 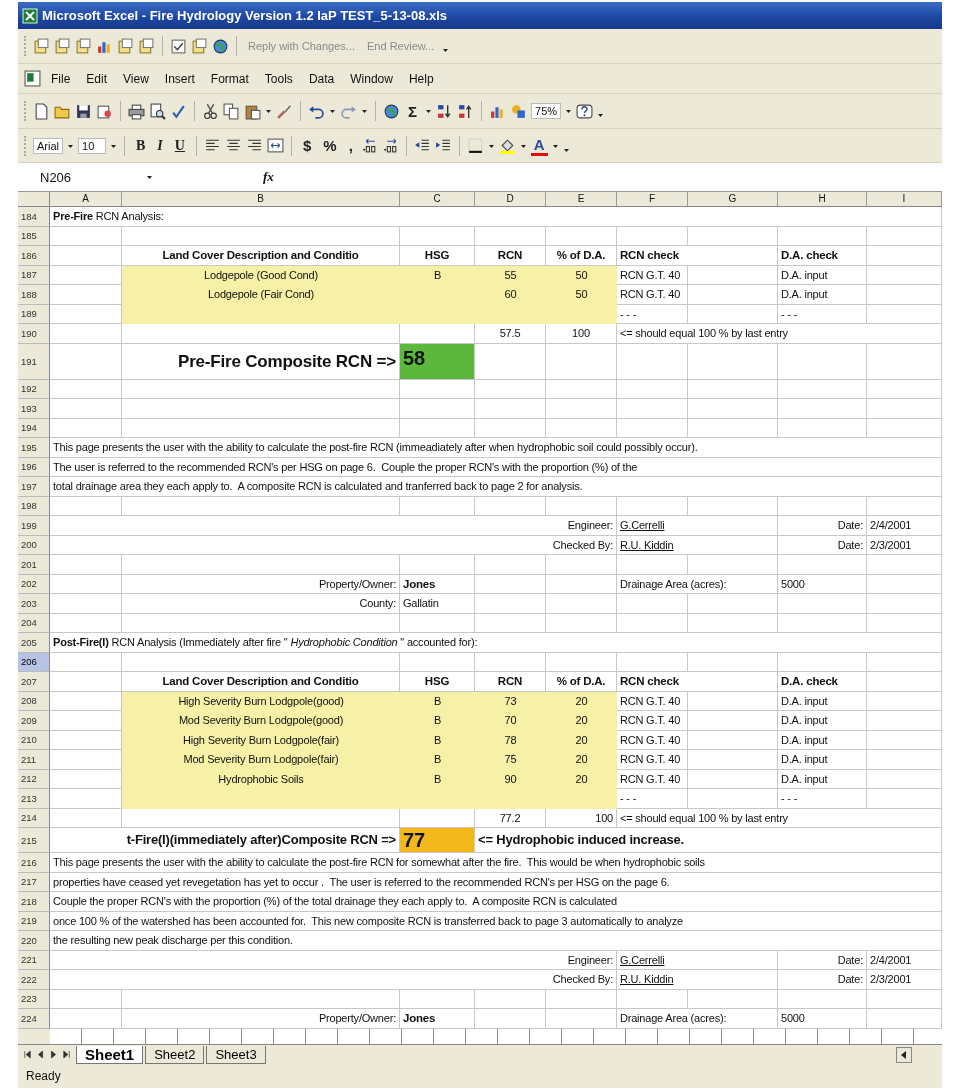 What do you see at coordinates (92, 145) in the screenshot?
I see `dropdown-field: 10` at bounding box center [92, 145].